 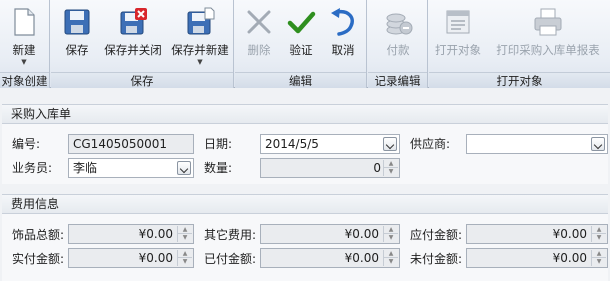 I want to click on new-button: 新建 ▼, so click(x=24, y=36).